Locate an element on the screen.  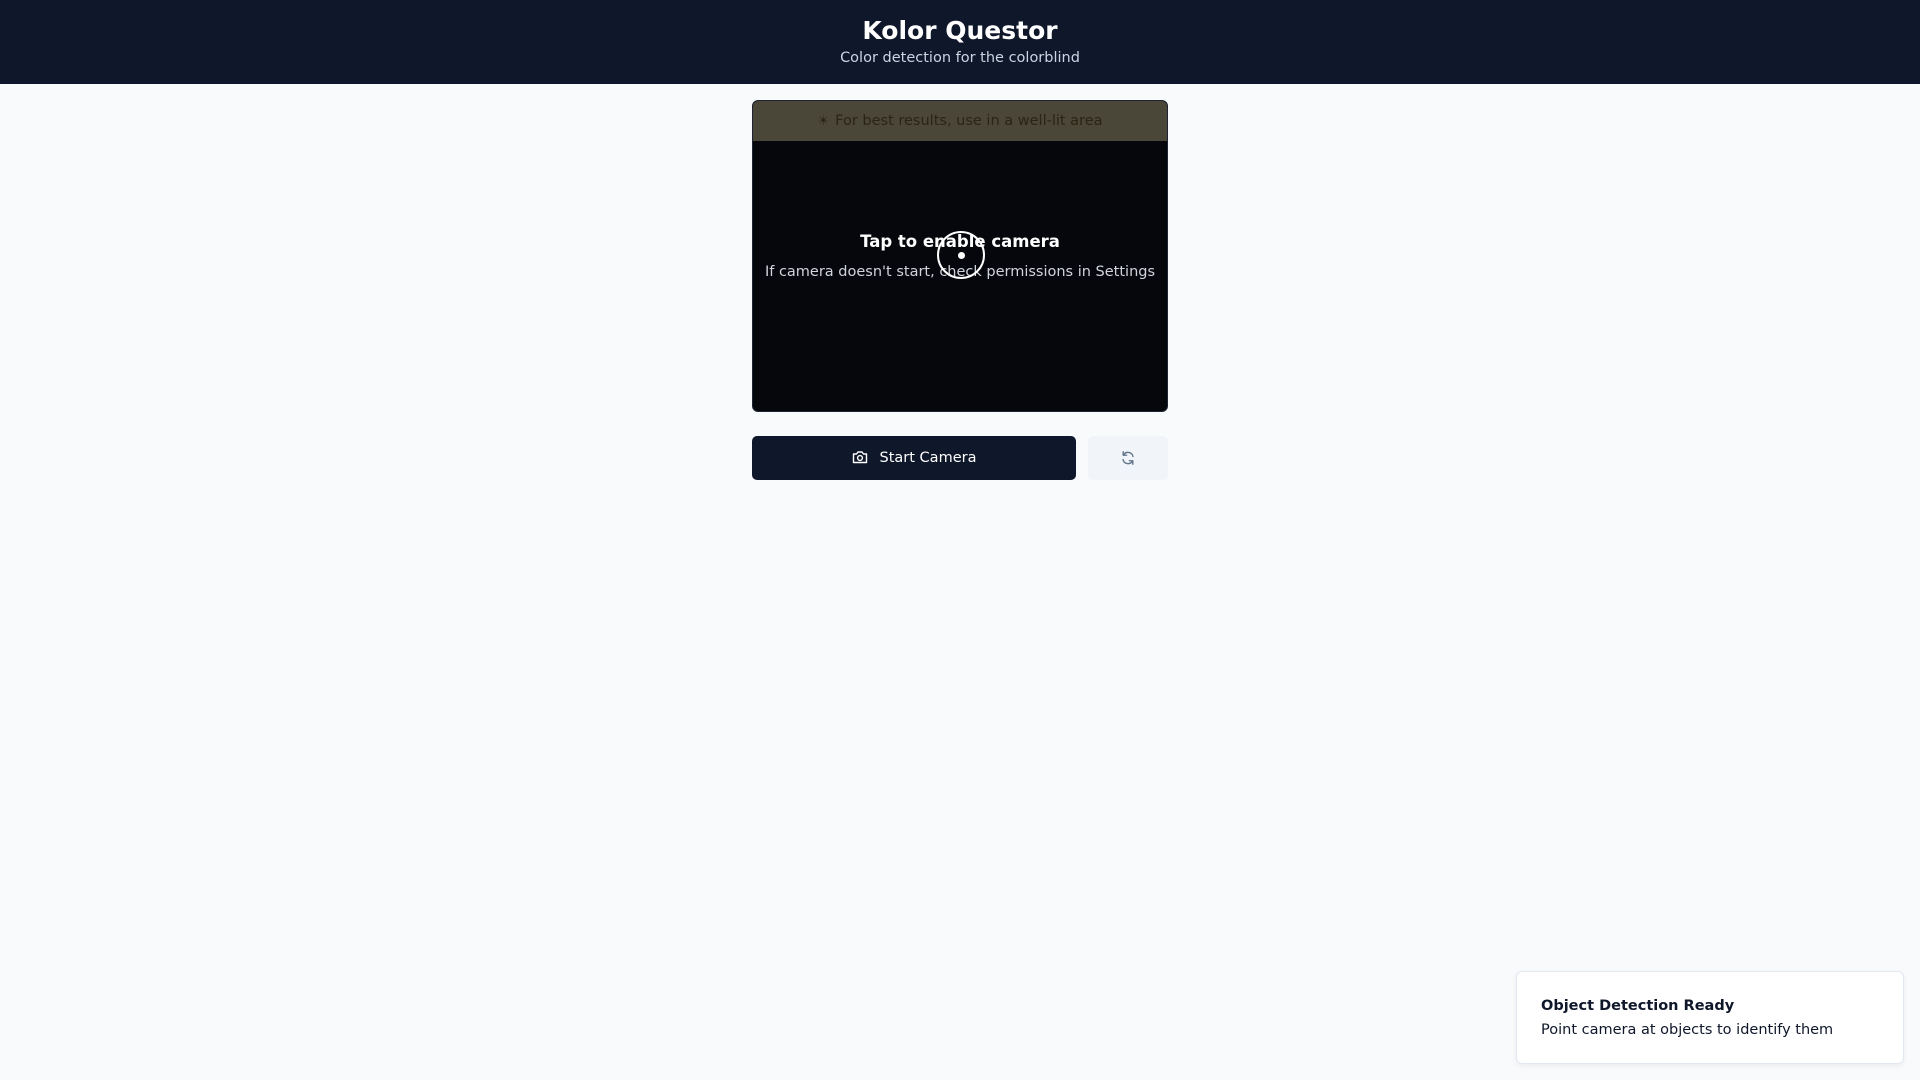
sun-icon: ☀ is located at coordinates (823, 121).